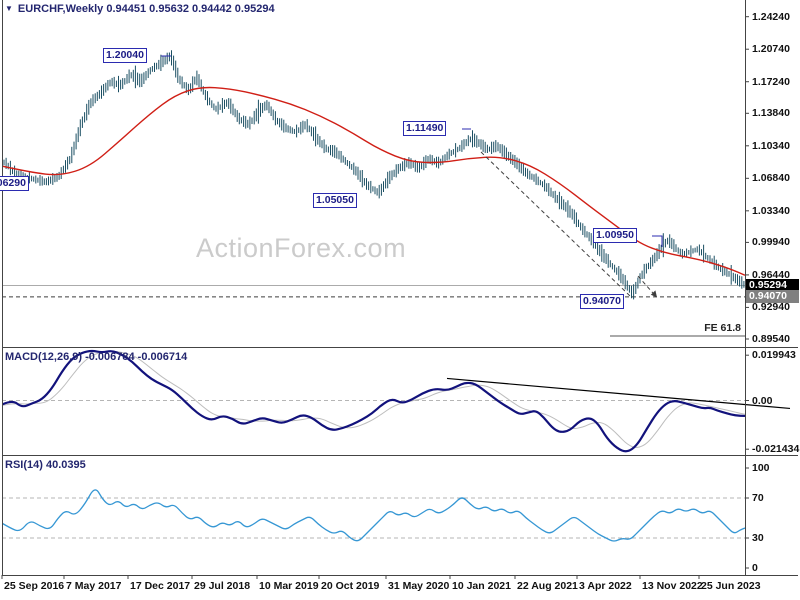 The height and width of the screenshot is (600, 800). Describe the element at coordinates (373, 515) in the screenshot. I see `rsi-panel` at that location.